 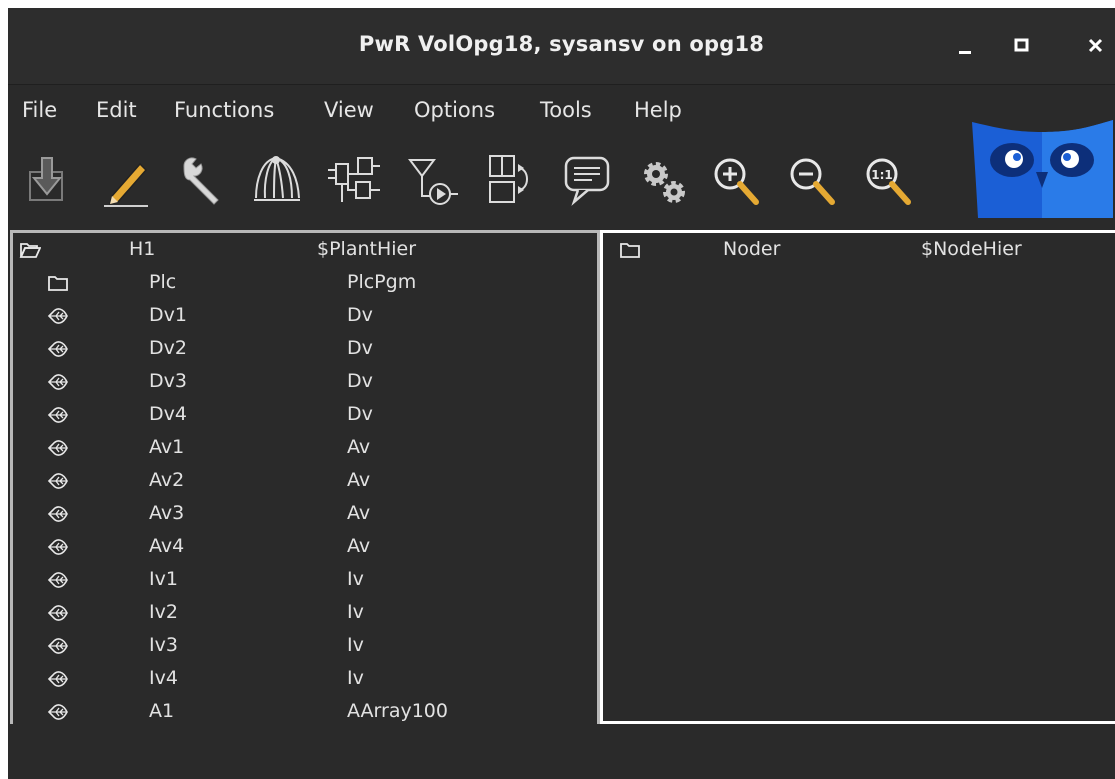 What do you see at coordinates (1042, 169) in the screenshot?
I see `owl-logo-icon` at bounding box center [1042, 169].